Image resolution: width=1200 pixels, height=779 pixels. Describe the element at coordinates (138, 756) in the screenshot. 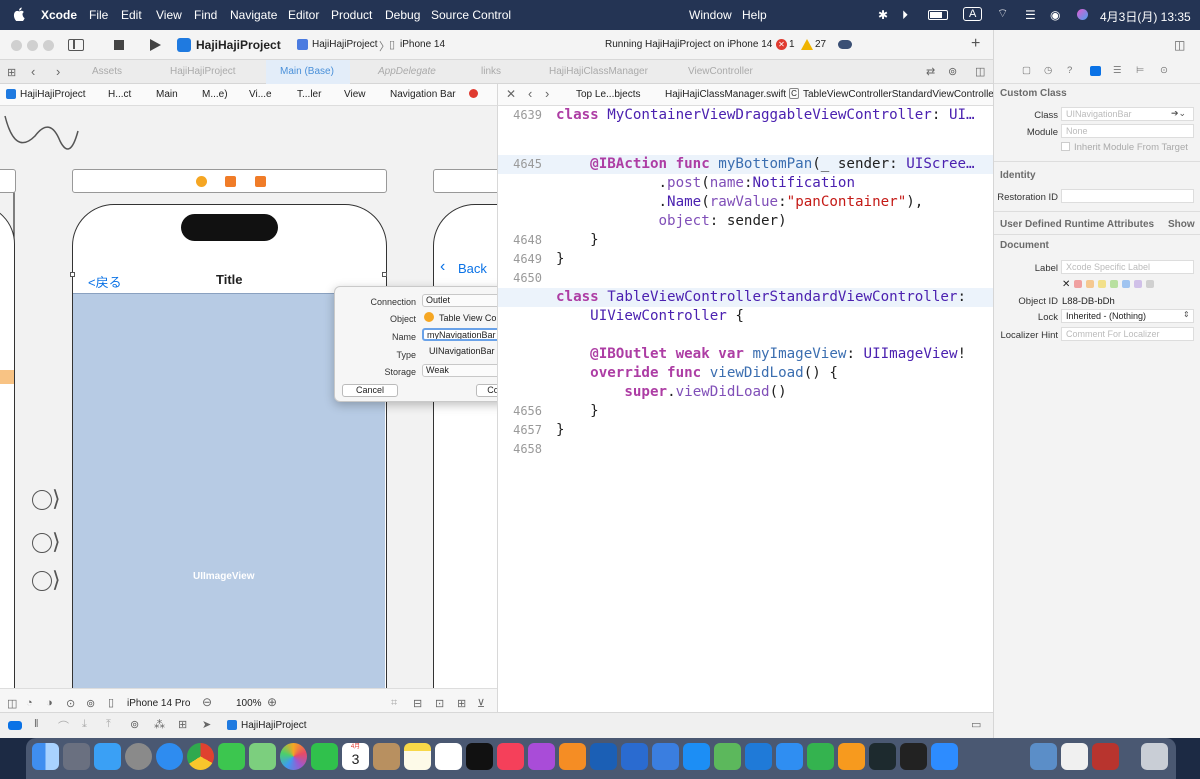

I see `system-settings-icon` at that location.